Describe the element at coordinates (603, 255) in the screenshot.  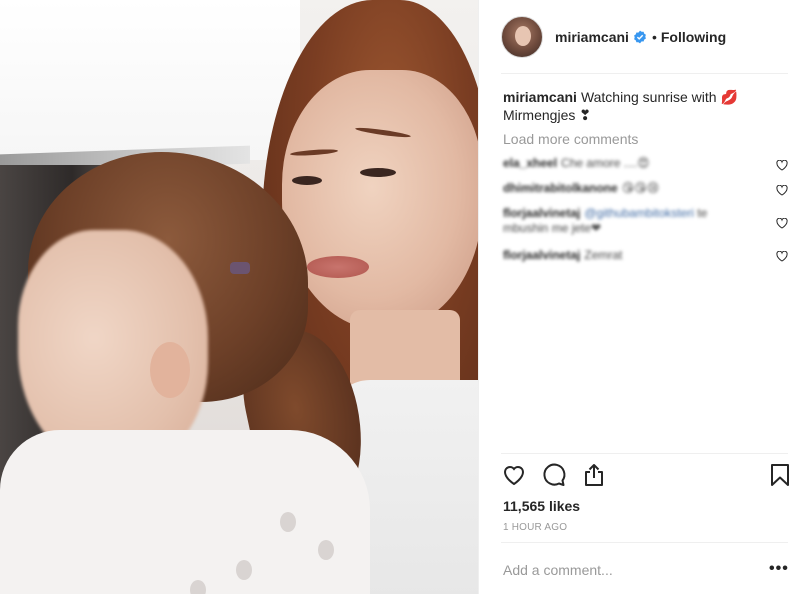
I see `comment-text: Zemrat` at that location.